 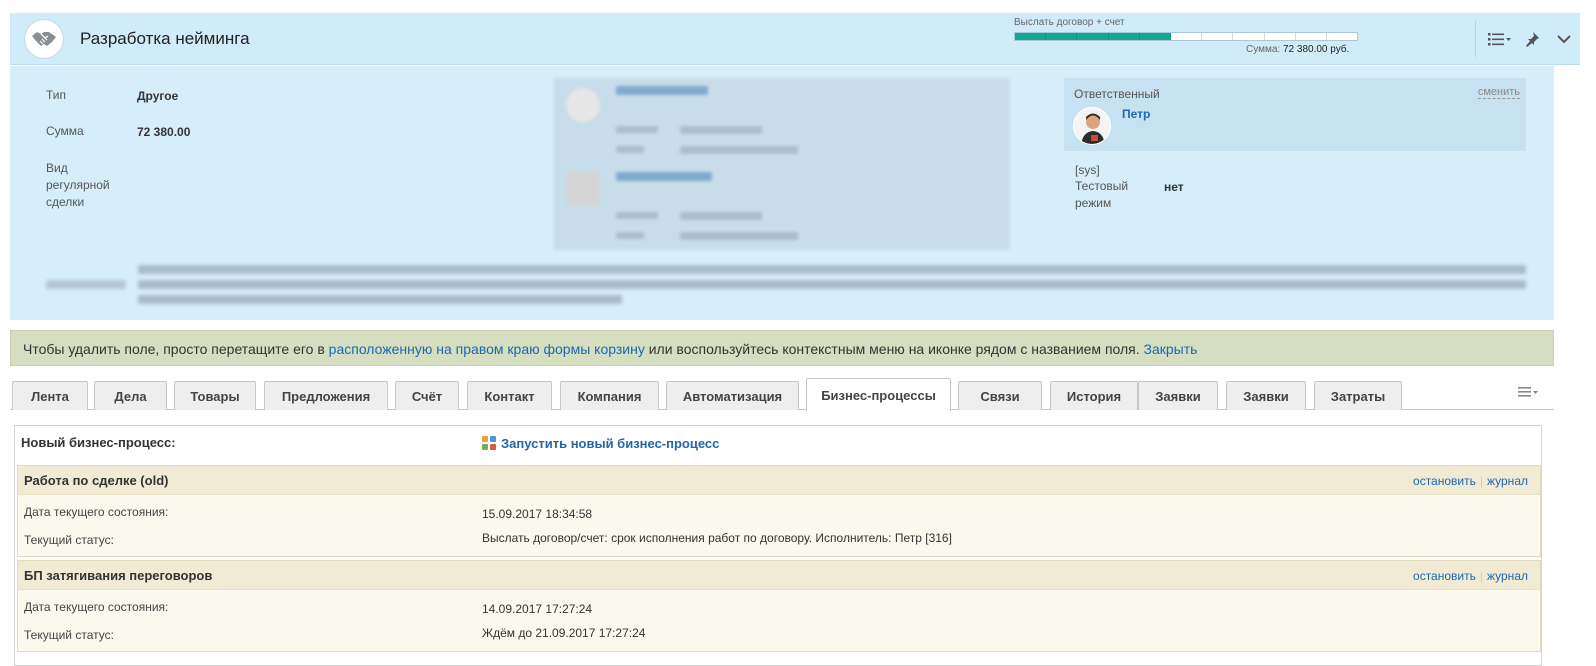 I want to click on tab-automation: Автоматизация, so click(x=732, y=395).